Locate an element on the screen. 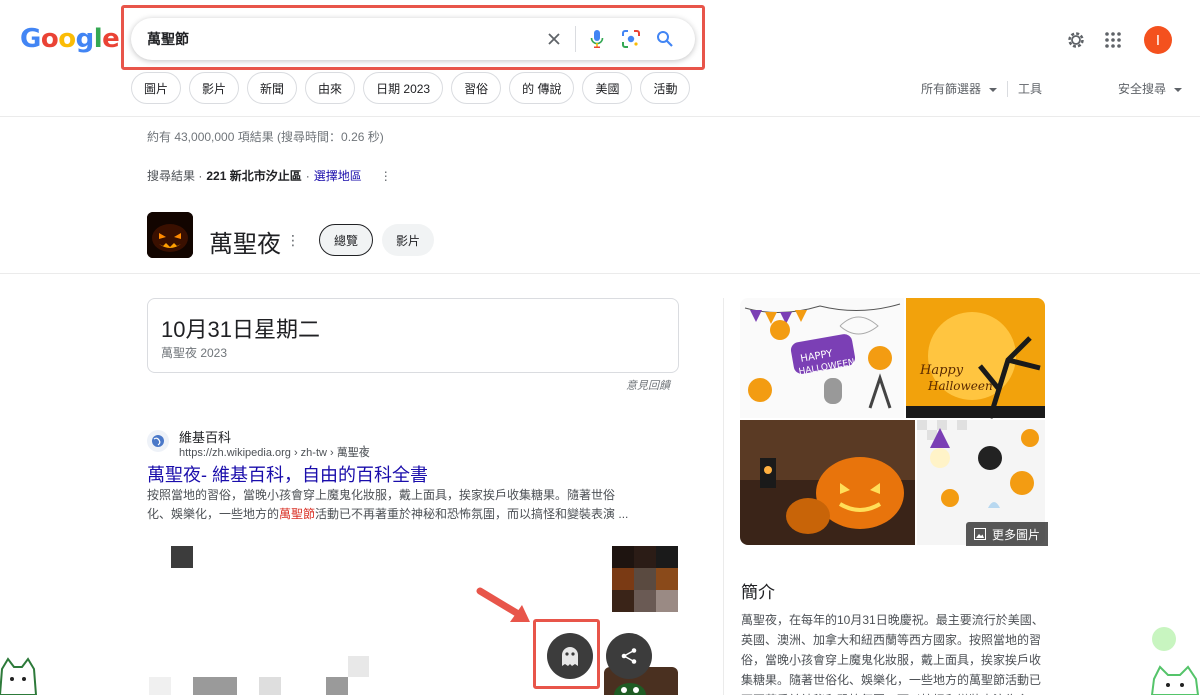 The width and height of the screenshot is (1200, 695). svg-text: Halloween is located at coordinates (960, 386).